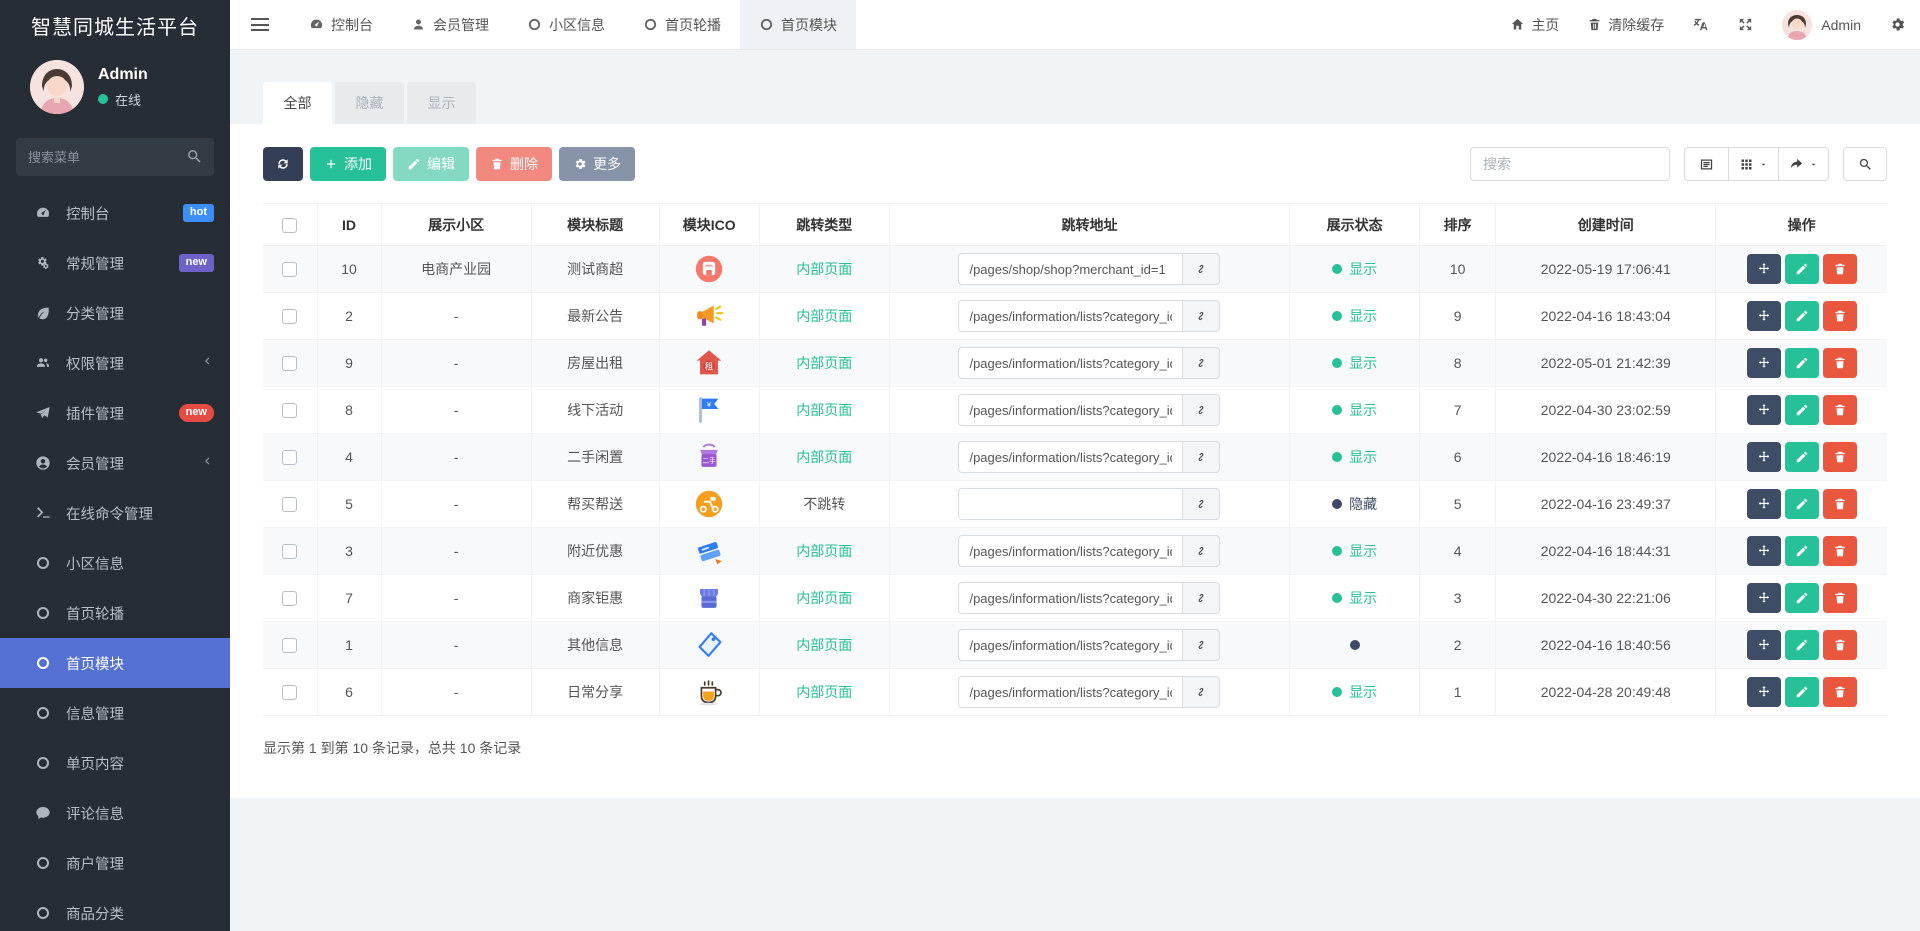 Image resolution: width=1920 pixels, height=931 pixels. What do you see at coordinates (115, 263) in the screenshot?
I see `sidebar-item-2: 常规管理 new` at bounding box center [115, 263].